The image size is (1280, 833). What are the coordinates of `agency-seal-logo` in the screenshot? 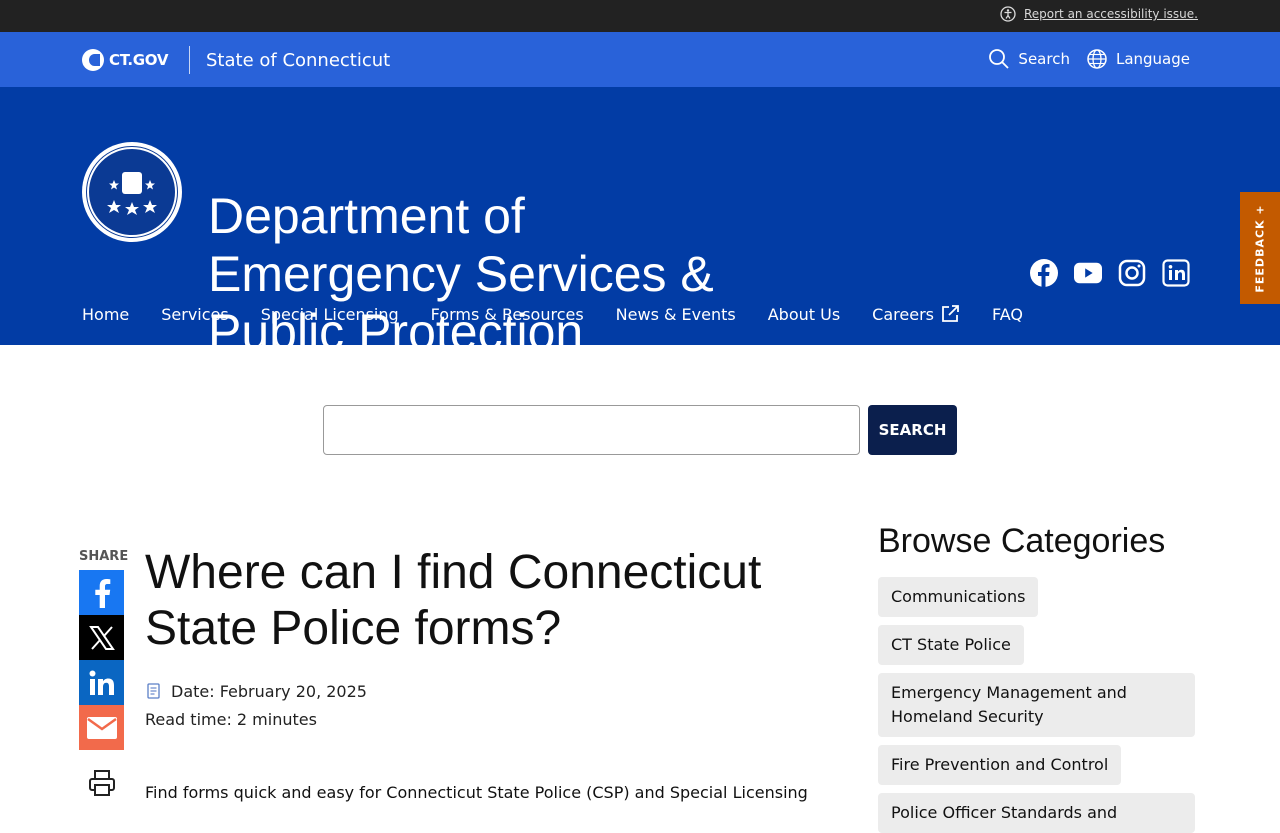 It's located at (132, 192).